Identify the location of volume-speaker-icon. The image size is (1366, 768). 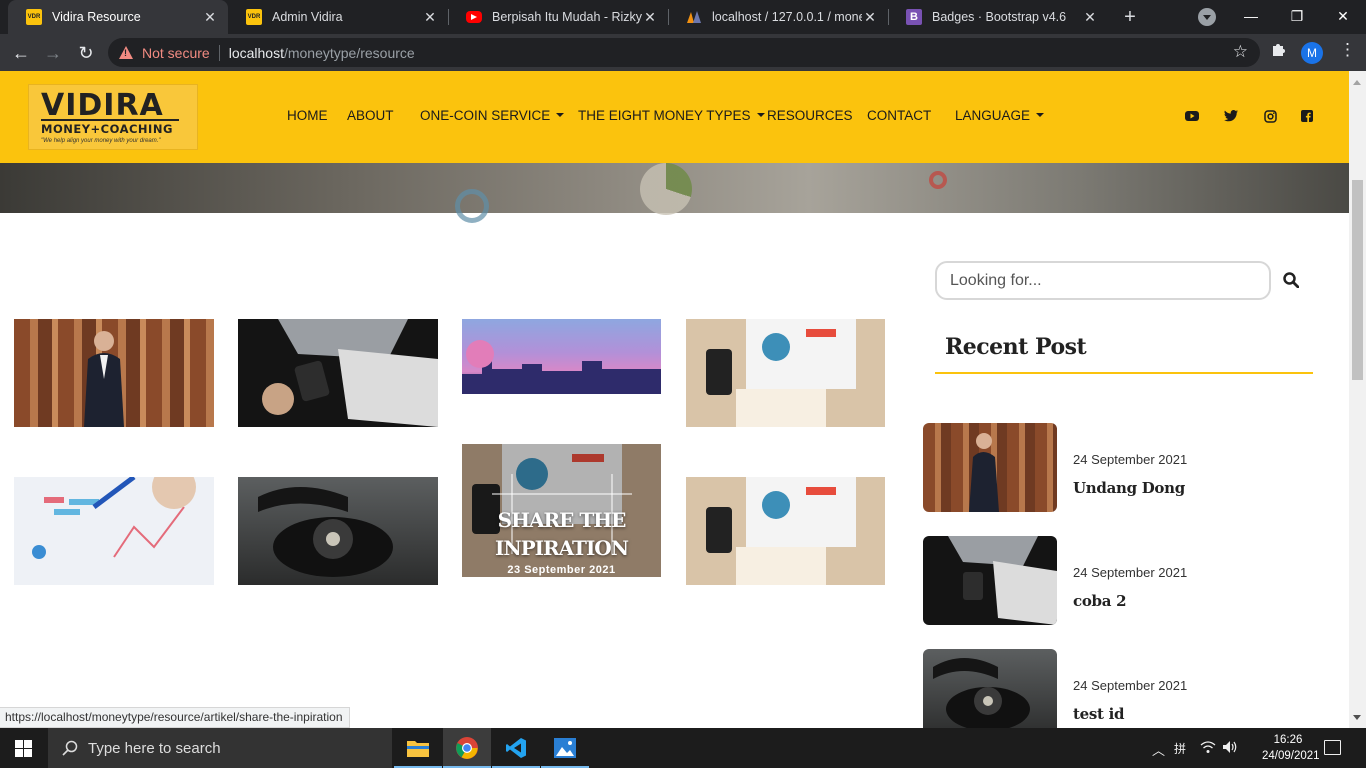
(1230, 748).